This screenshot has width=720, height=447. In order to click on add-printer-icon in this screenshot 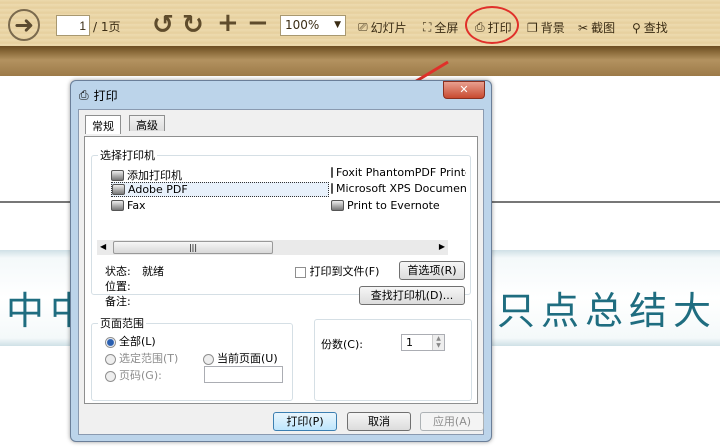, I will do `click(117, 175)`.